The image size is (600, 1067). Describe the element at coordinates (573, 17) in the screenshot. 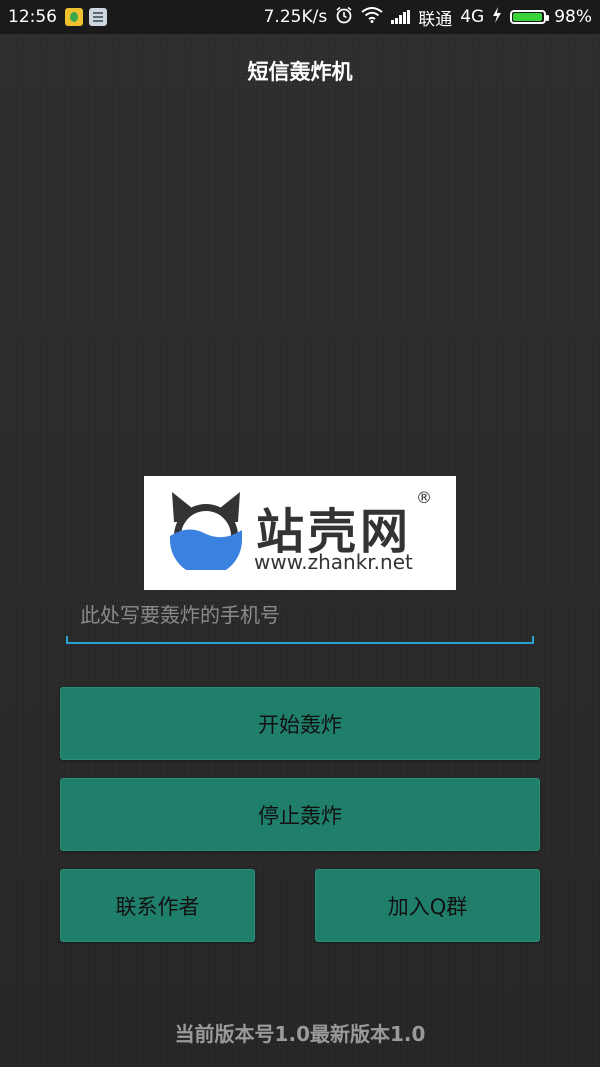

I see `battery-percent: 98%` at that location.